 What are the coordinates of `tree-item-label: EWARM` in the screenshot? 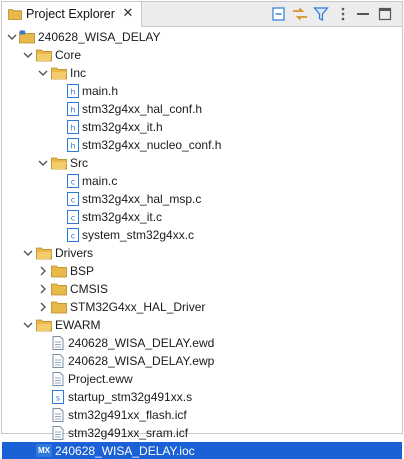 It's located at (78, 325).